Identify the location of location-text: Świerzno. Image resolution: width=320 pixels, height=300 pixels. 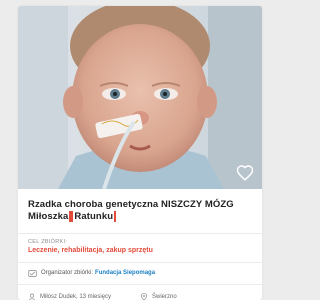
(164, 297).